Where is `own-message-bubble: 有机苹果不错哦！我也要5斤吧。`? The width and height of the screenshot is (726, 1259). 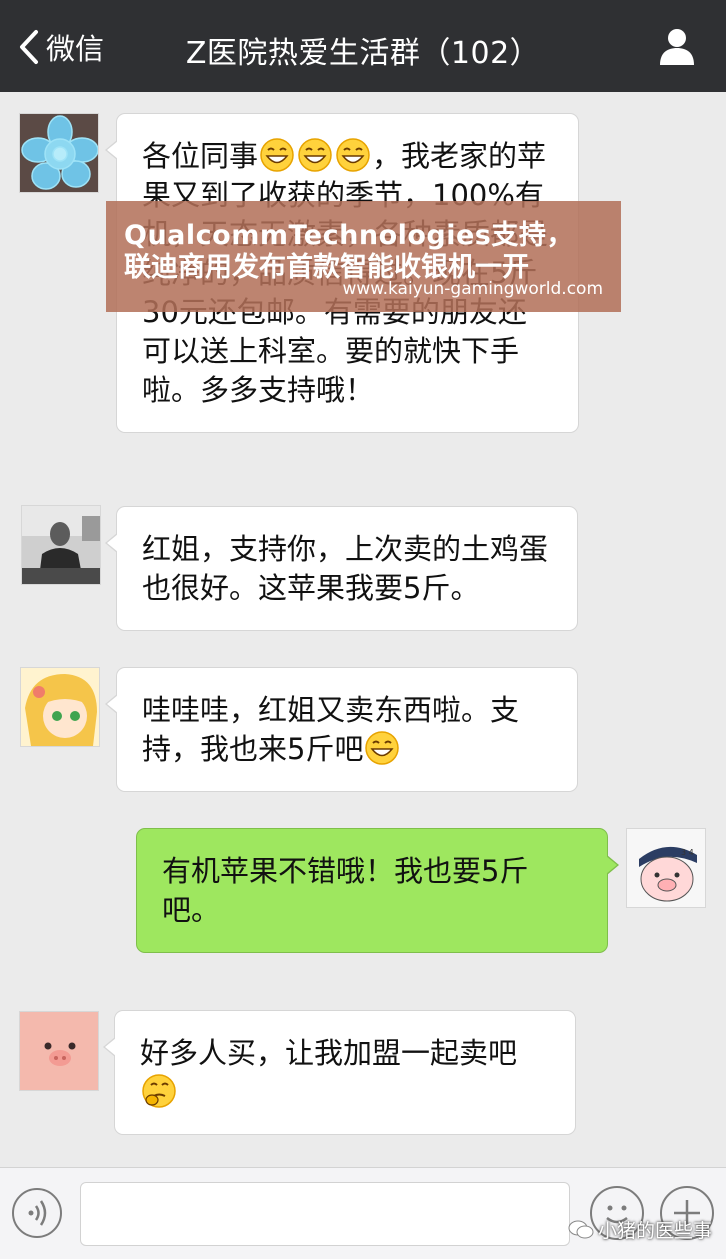
own-message-bubble: 有机苹果不错哦！我也要5斤吧。 is located at coordinates (377, 890).